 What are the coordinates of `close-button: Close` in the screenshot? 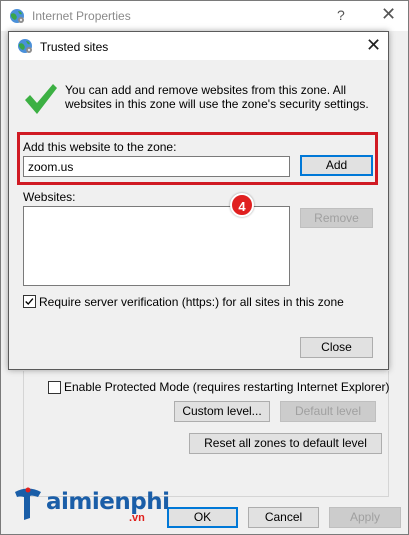 It's located at (336, 347).